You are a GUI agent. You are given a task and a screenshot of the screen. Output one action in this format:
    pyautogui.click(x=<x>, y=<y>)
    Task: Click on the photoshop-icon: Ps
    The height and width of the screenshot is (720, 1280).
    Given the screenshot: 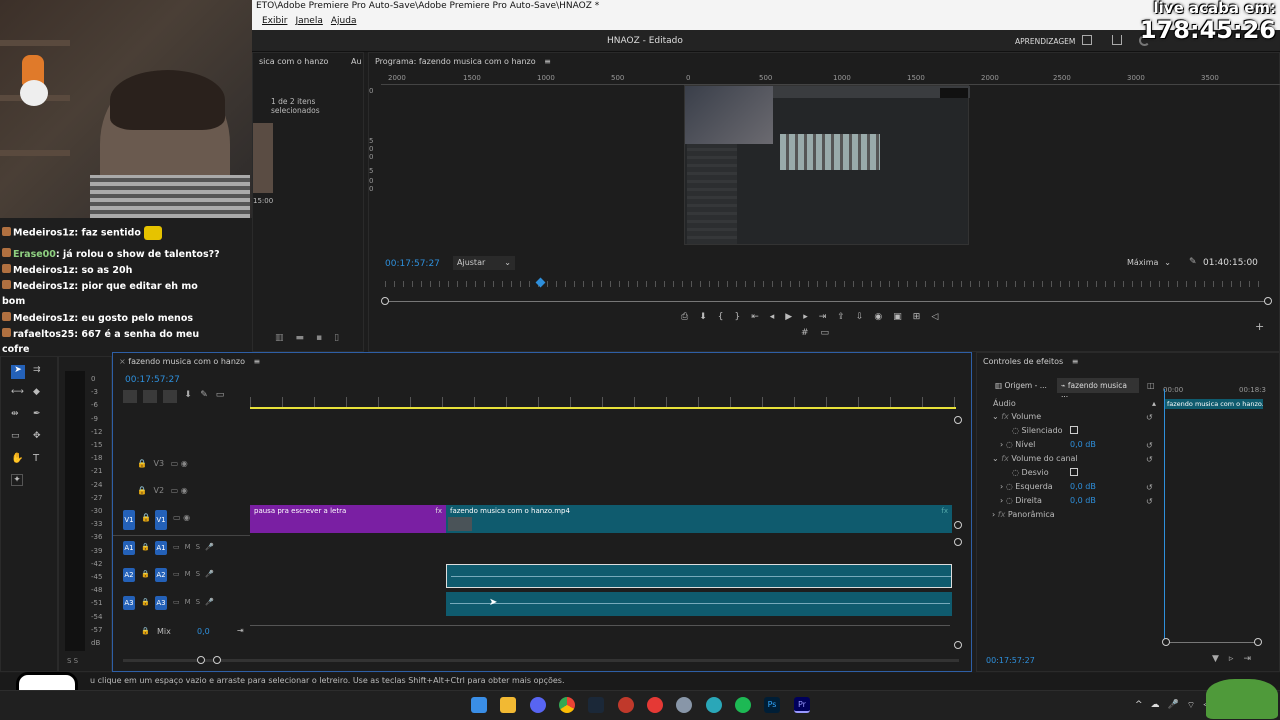 What is the action you would take?
    pyautogui.click(x=772, y=705)
    